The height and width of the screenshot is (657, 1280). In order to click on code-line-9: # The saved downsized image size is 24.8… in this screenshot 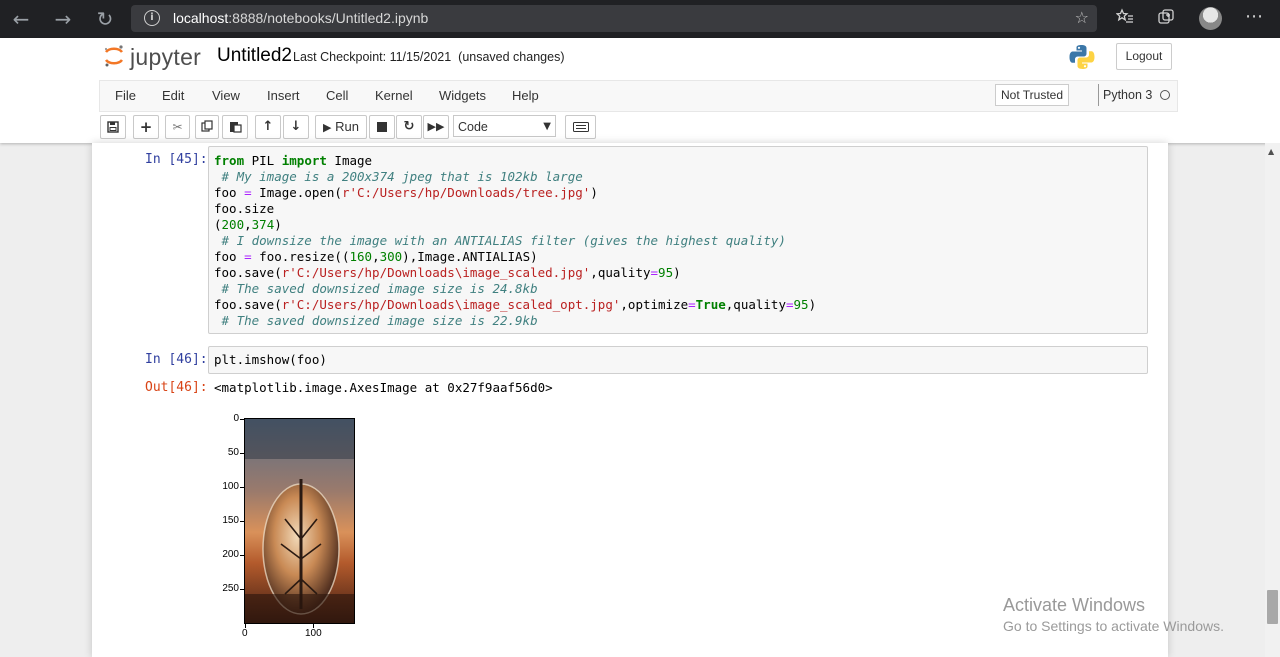, I will do `click(376, 288)`.